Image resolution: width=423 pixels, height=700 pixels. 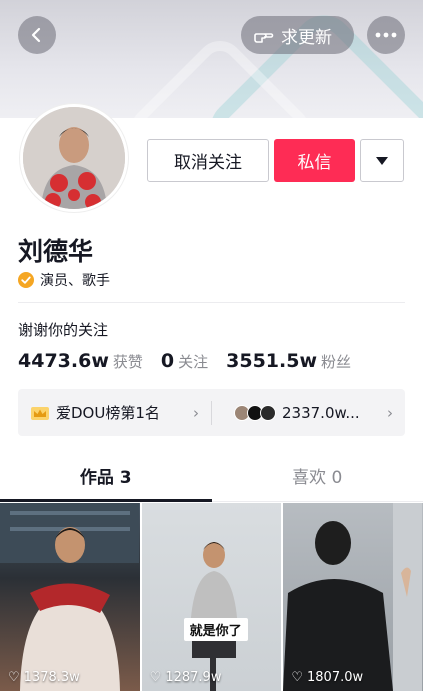 I want to click on video-likes-count: 1807.0w, so click(x=335, y=677).